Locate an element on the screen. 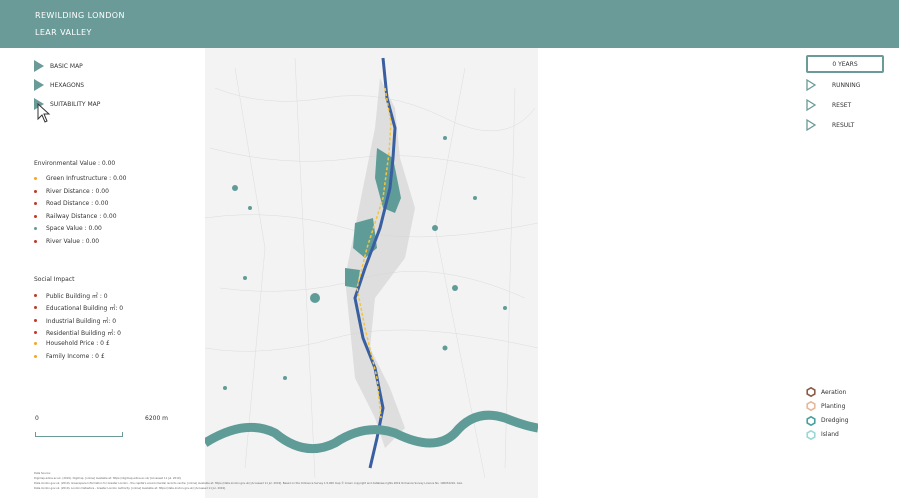 This screenshot has height=502, width=899. scale-min-label: 0 is located at coordinates (37, 418).